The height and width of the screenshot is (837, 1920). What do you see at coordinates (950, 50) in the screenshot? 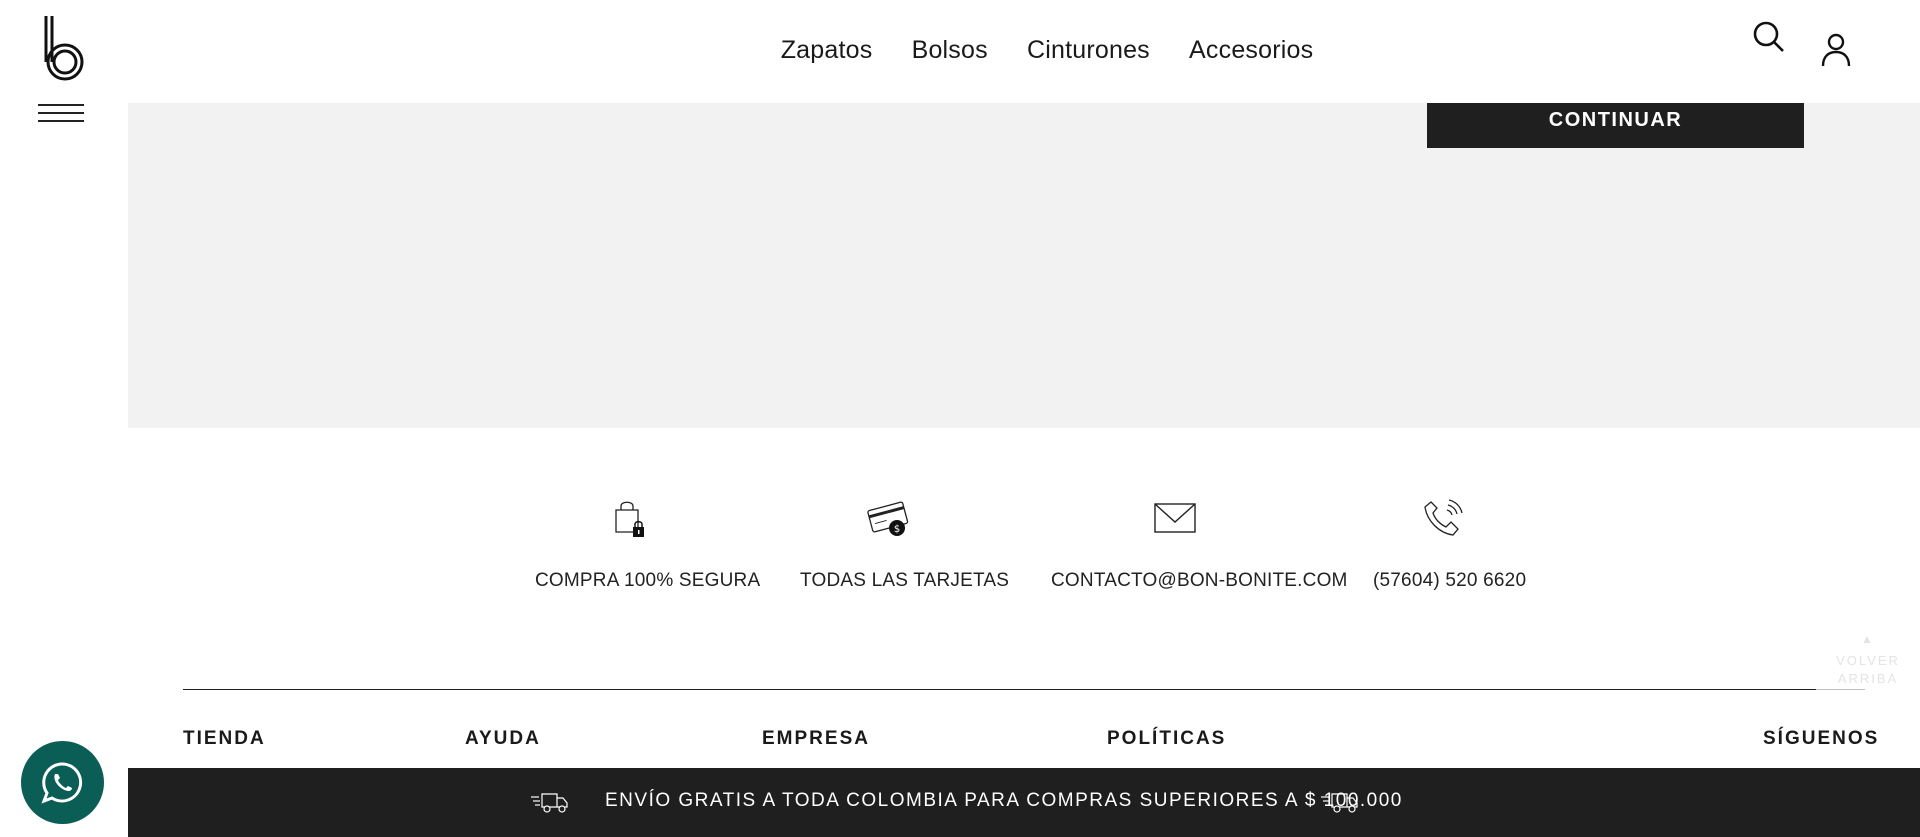
I see `nav-item-bolsos: Bolsos` at bounding box center [950, 50].